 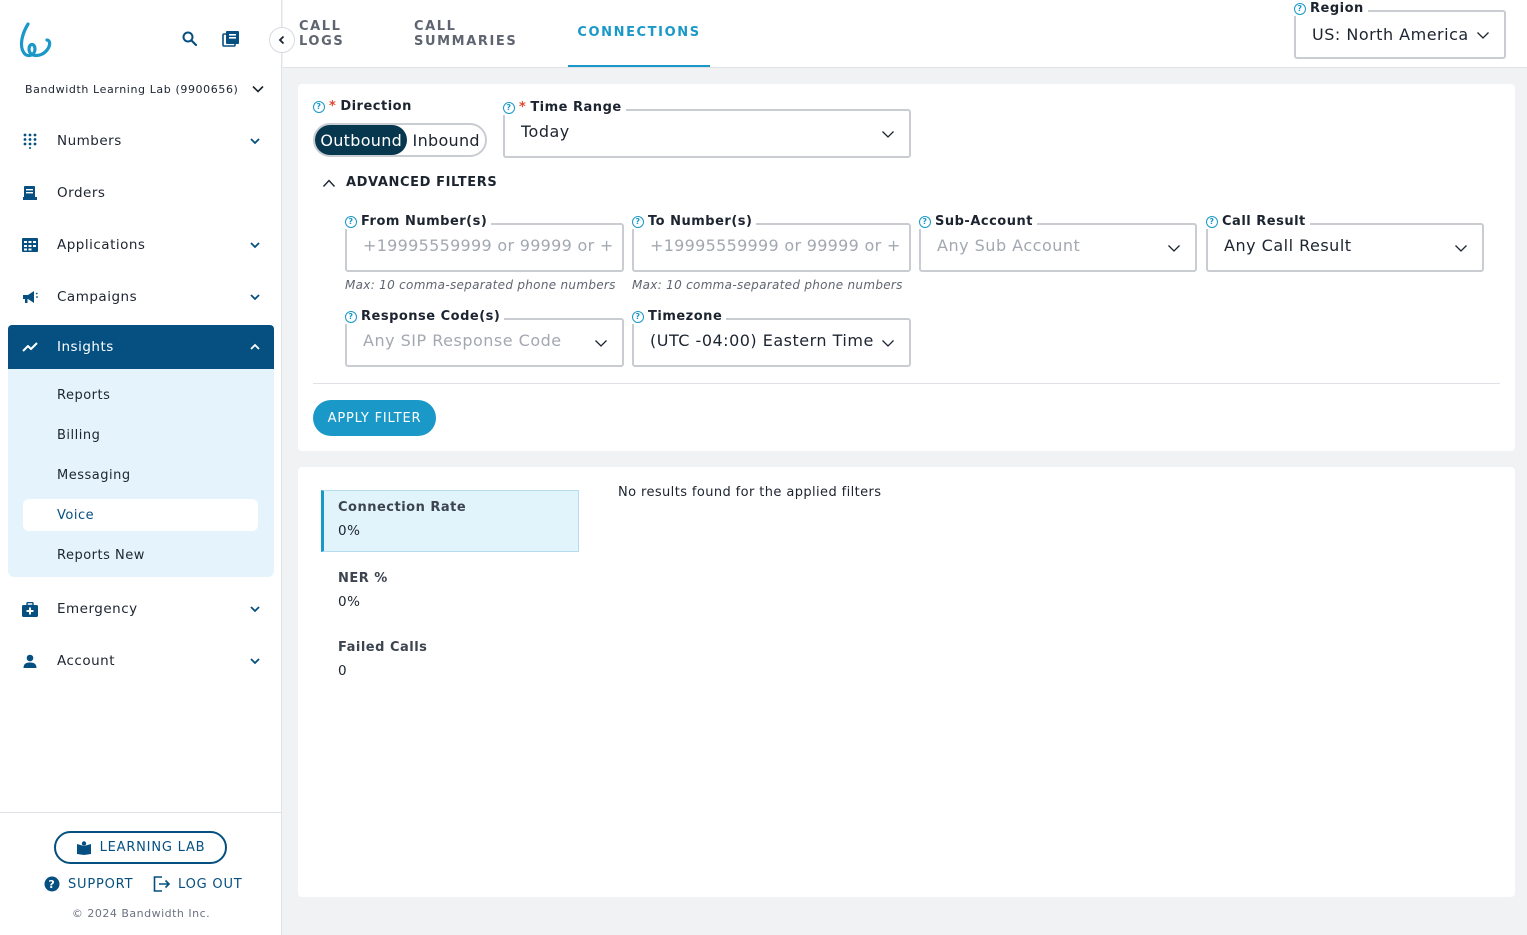 I want to click on nav-numbers-label: Numbers, so click(x=89, y=141).